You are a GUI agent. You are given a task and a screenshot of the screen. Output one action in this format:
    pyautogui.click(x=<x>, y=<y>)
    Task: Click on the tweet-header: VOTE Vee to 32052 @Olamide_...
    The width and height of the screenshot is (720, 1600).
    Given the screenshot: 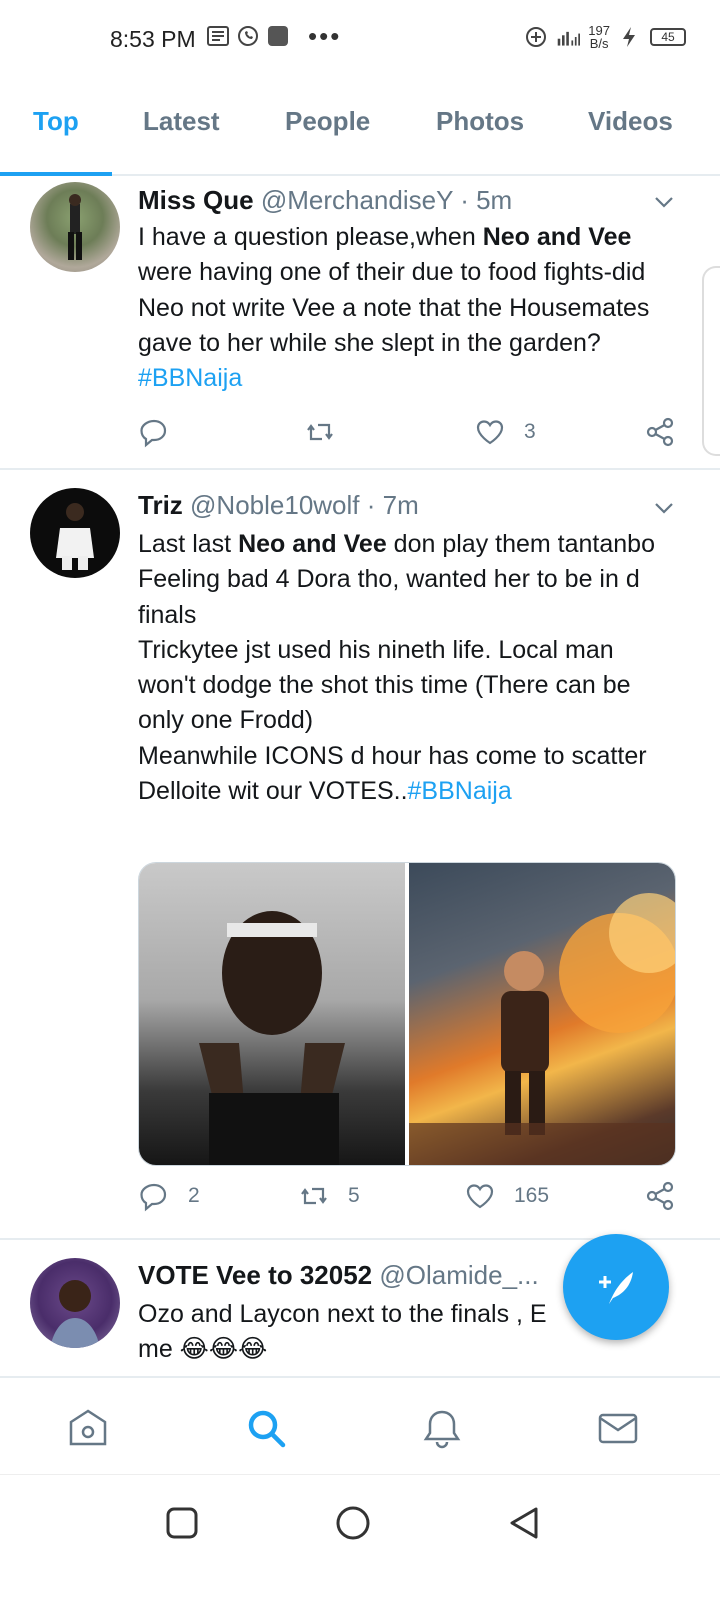 What is the action you would take?
    pyautogui.click(x=338, y=1275)
    